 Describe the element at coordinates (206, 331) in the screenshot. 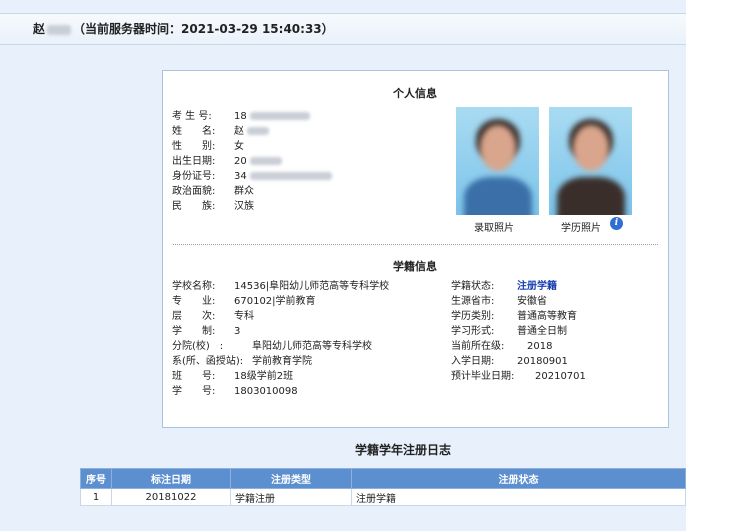

I see `field-duration: 学 制: 3` at that location.